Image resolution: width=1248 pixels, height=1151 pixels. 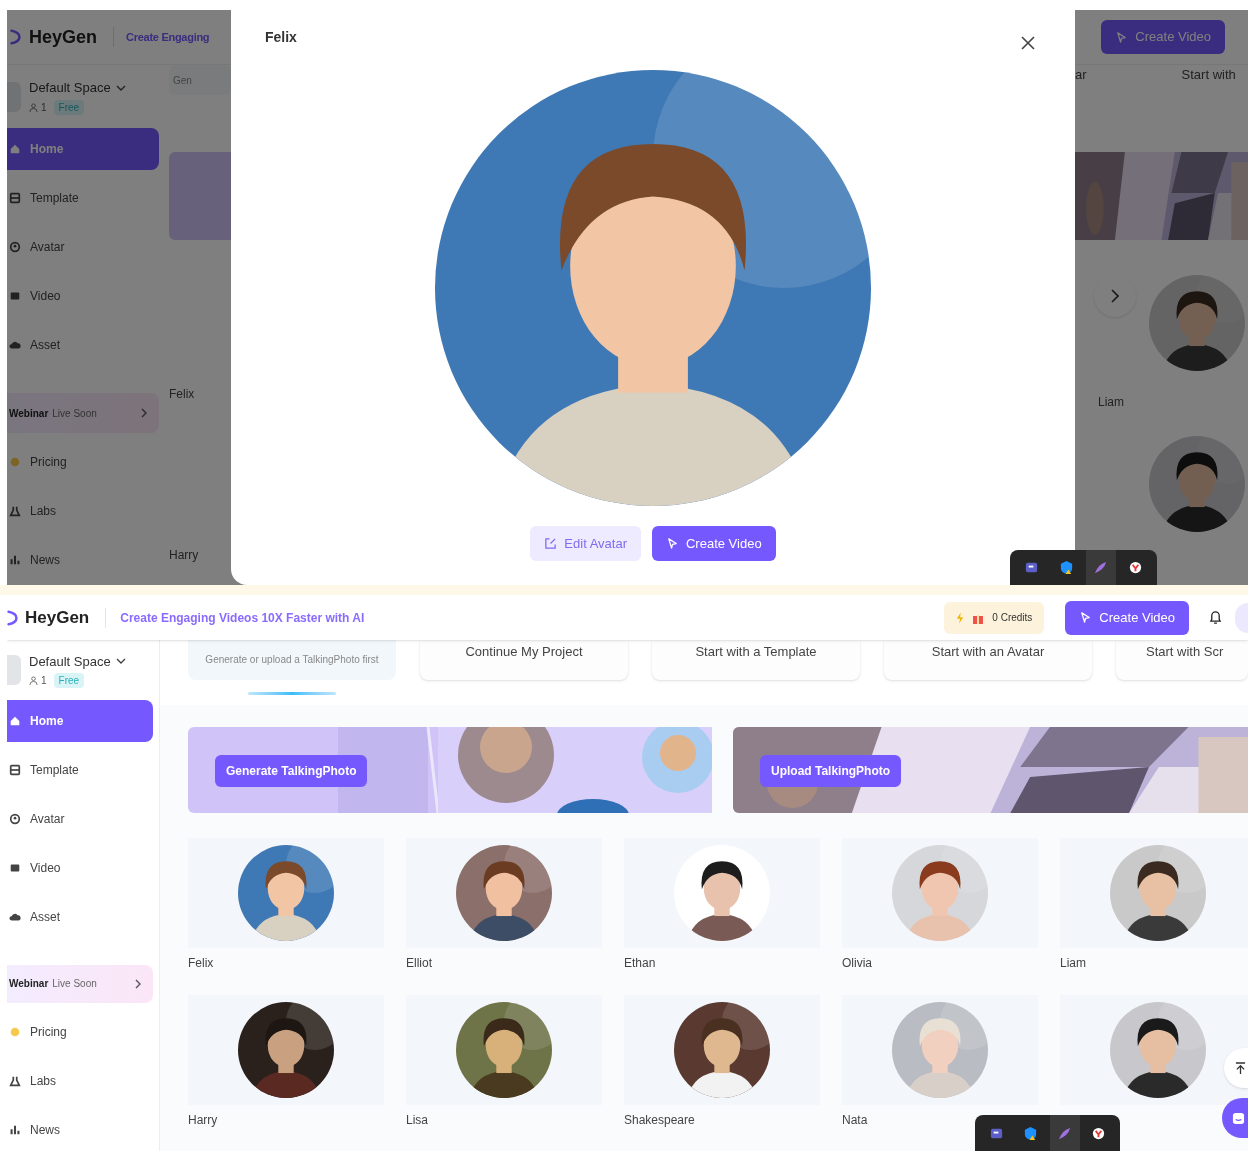 I want to click on tagline: Create Engaging Videos 10X Faster with AI, so click(x=242, y=618).